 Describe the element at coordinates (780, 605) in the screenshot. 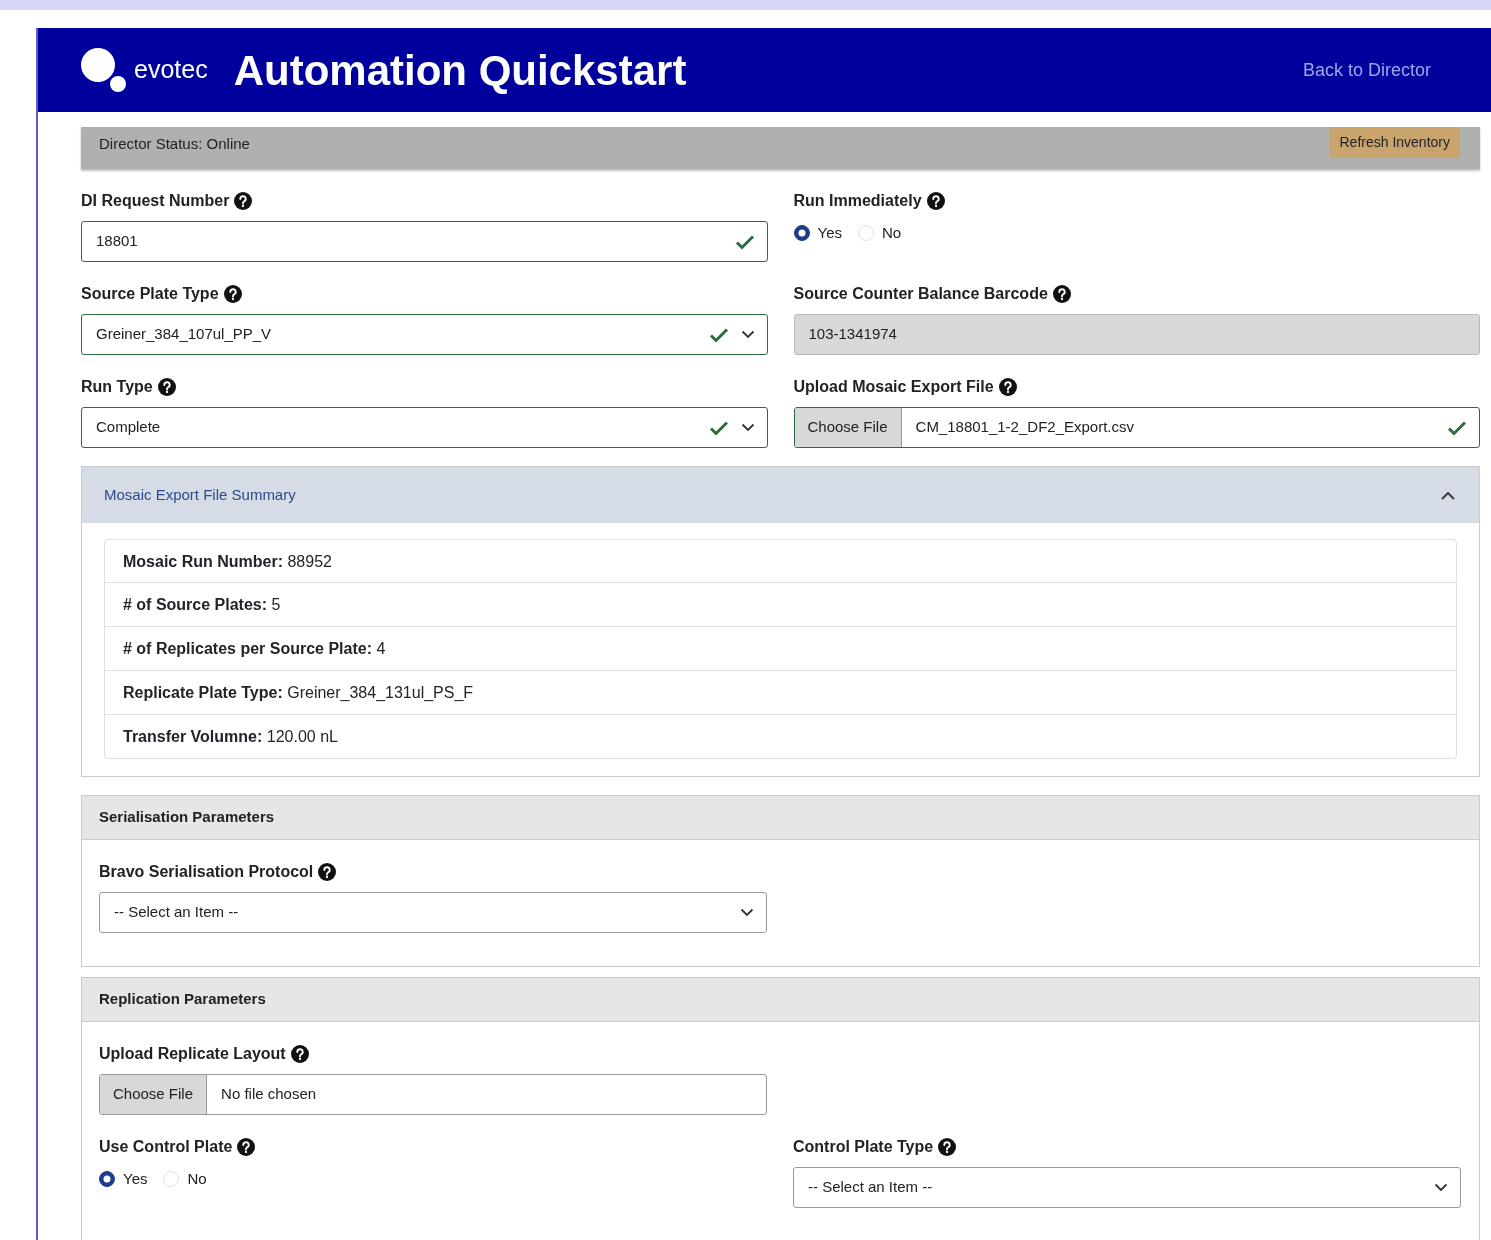

I see `summary-row: # of Source Plates: 5` at that location.